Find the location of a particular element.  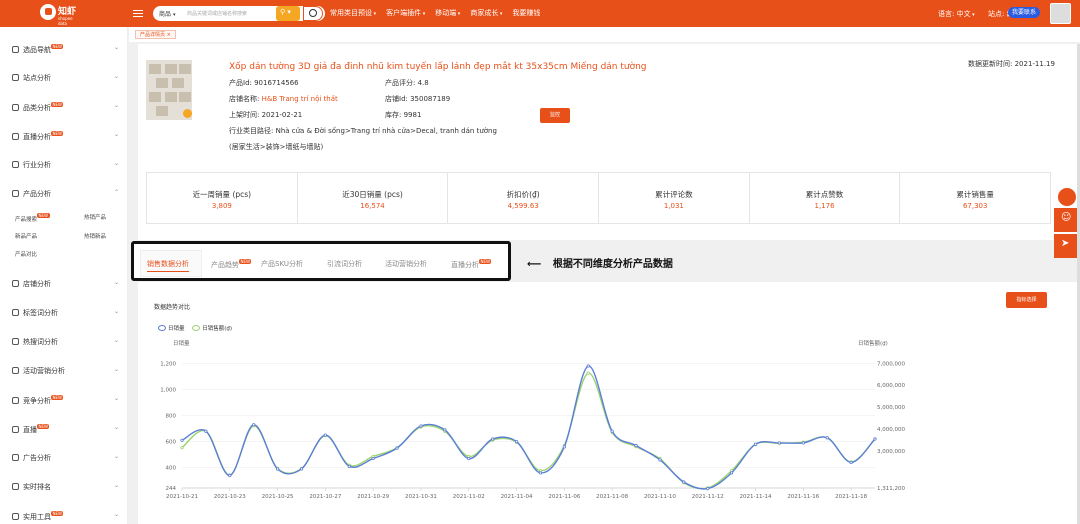

sidebar-item-8: 热搜词分析 ⌄ is located at coordinates (65, 342).